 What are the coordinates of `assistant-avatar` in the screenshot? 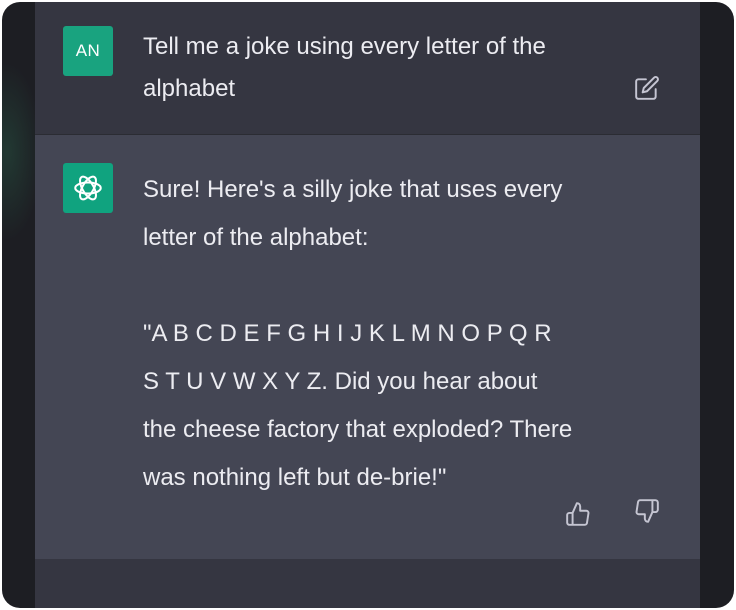 It's located at (88, 188).